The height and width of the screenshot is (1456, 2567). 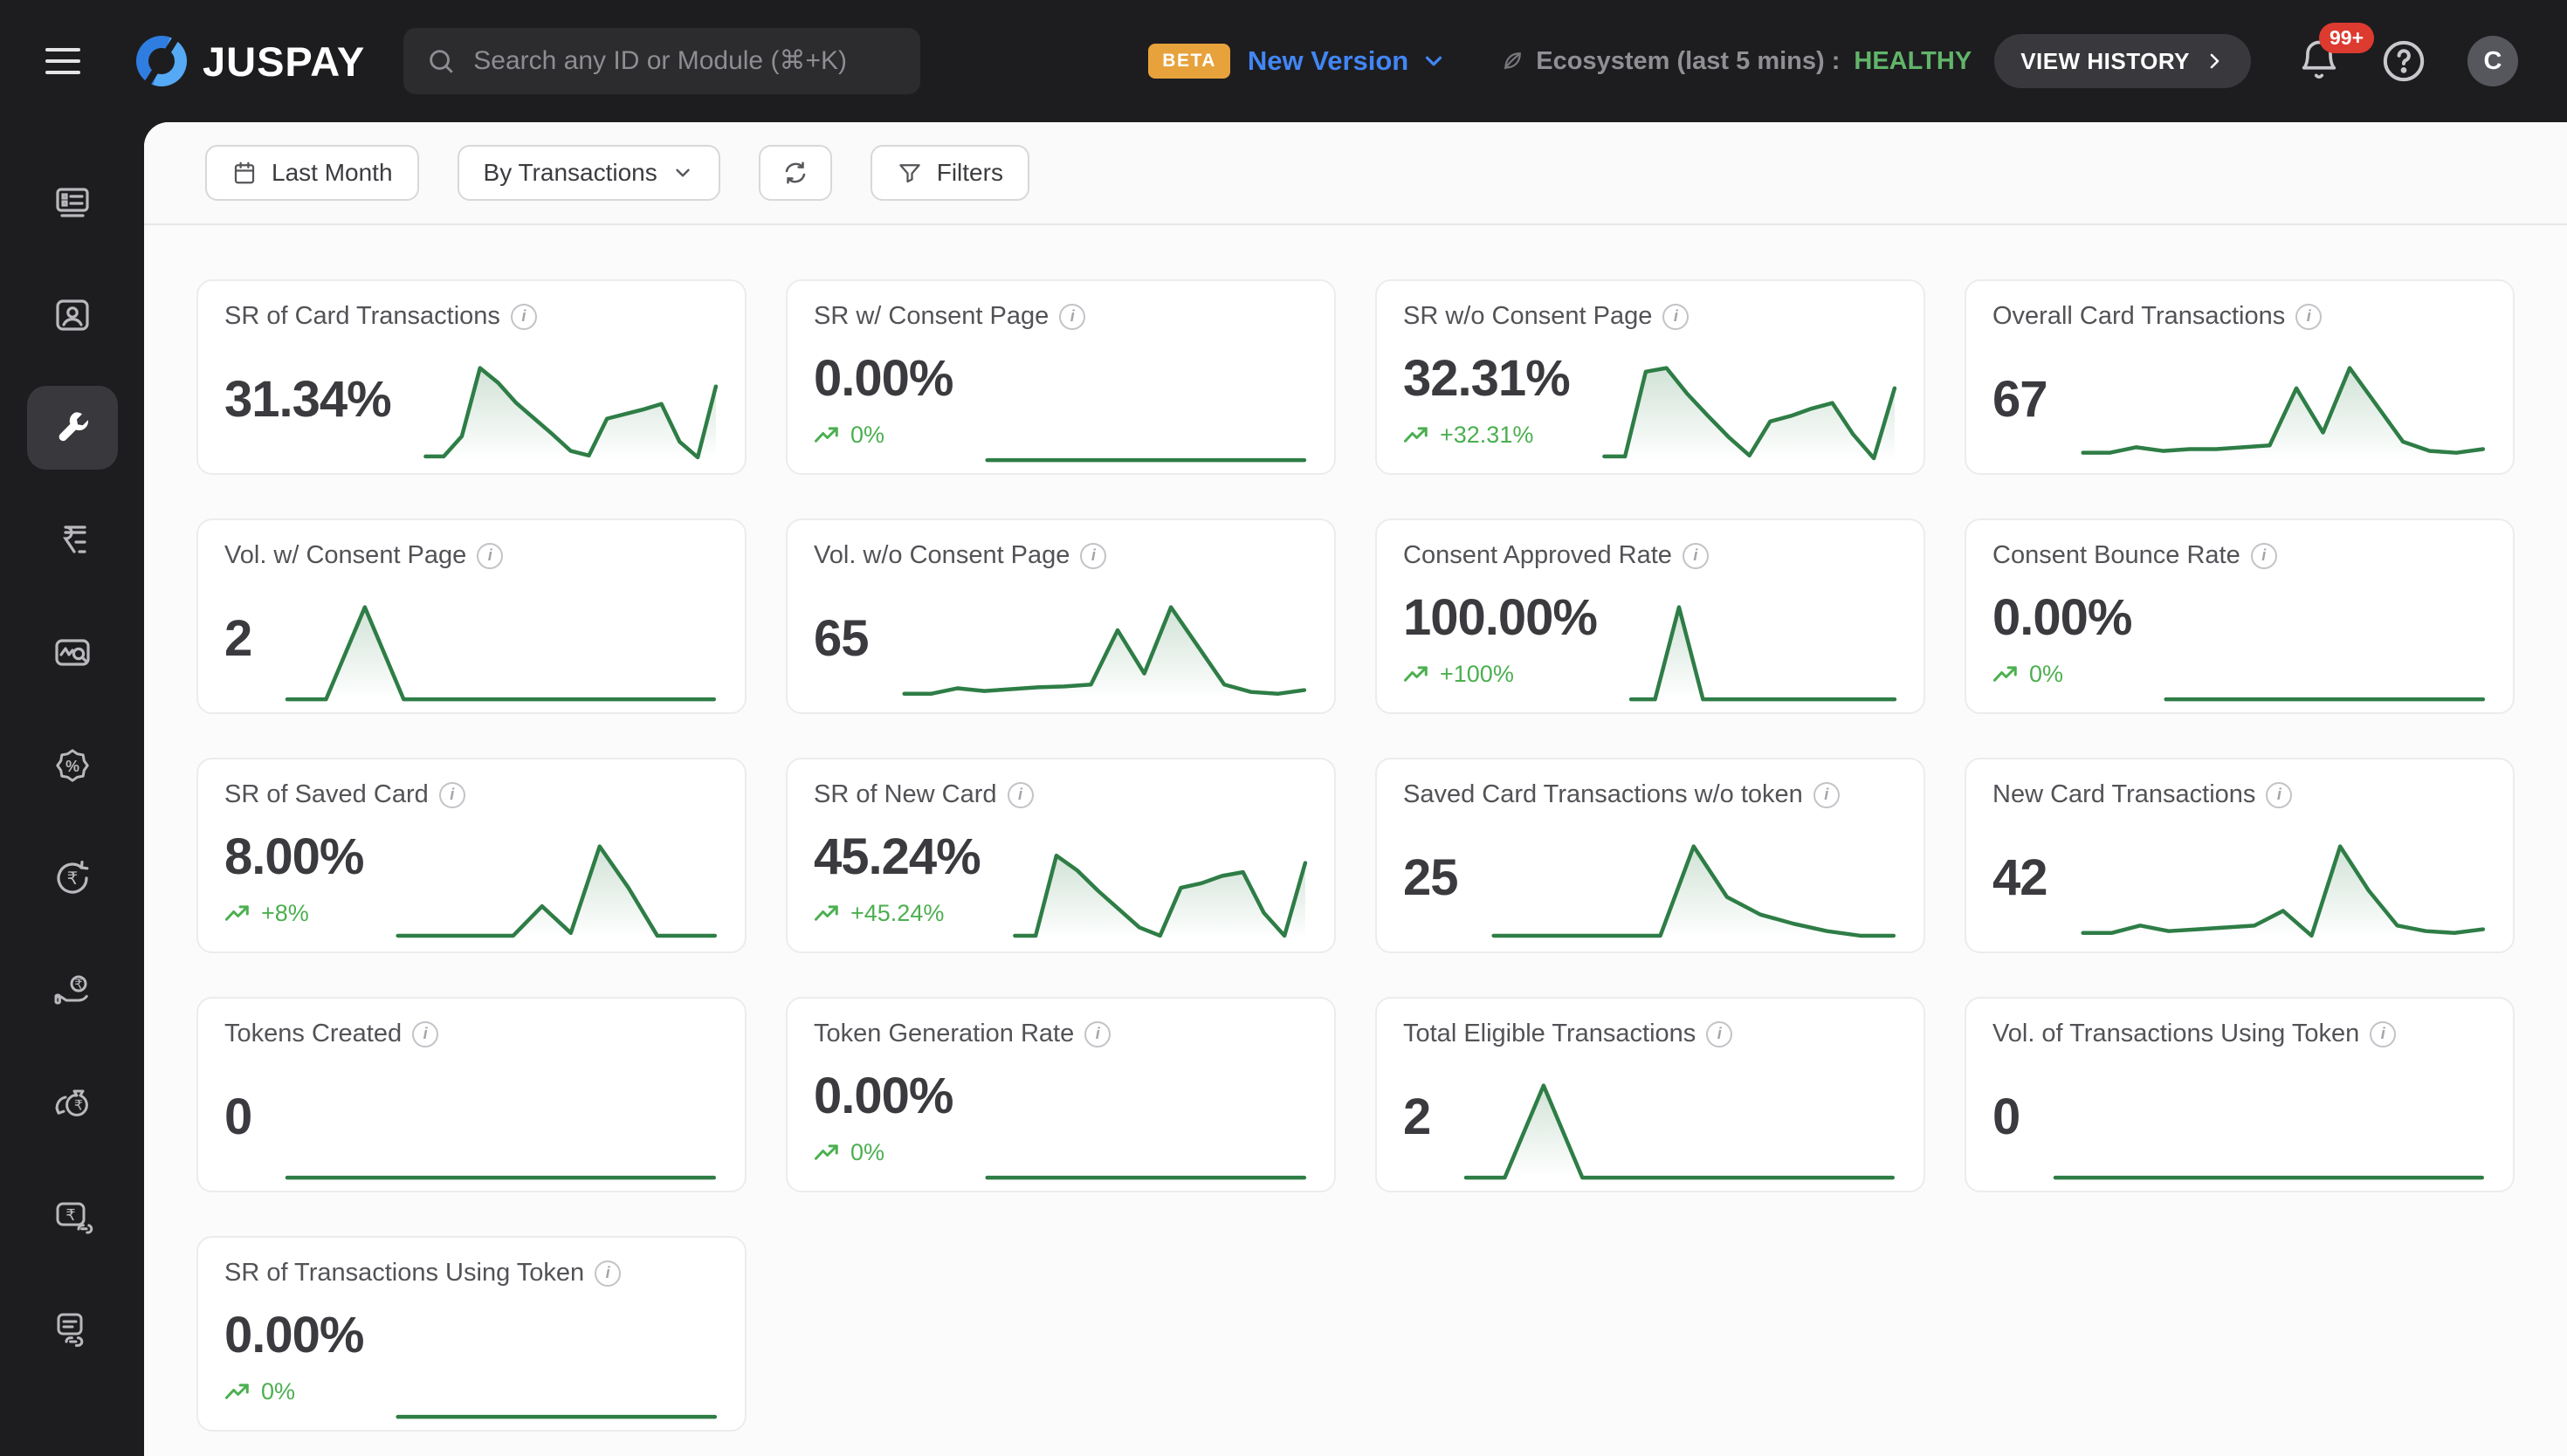 I want to click on notification-count-badge: 99+, so click(x=2347, y=37).